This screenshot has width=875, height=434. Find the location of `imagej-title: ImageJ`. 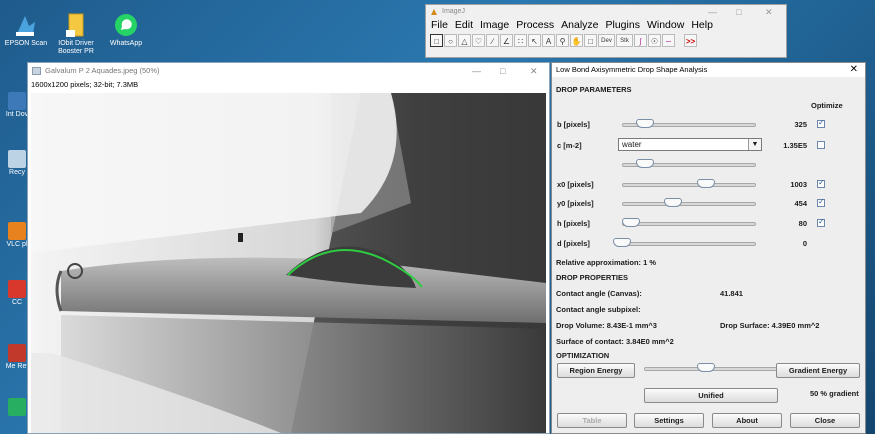

imagej-title: ImageJ is located at coordinates (453, 11).